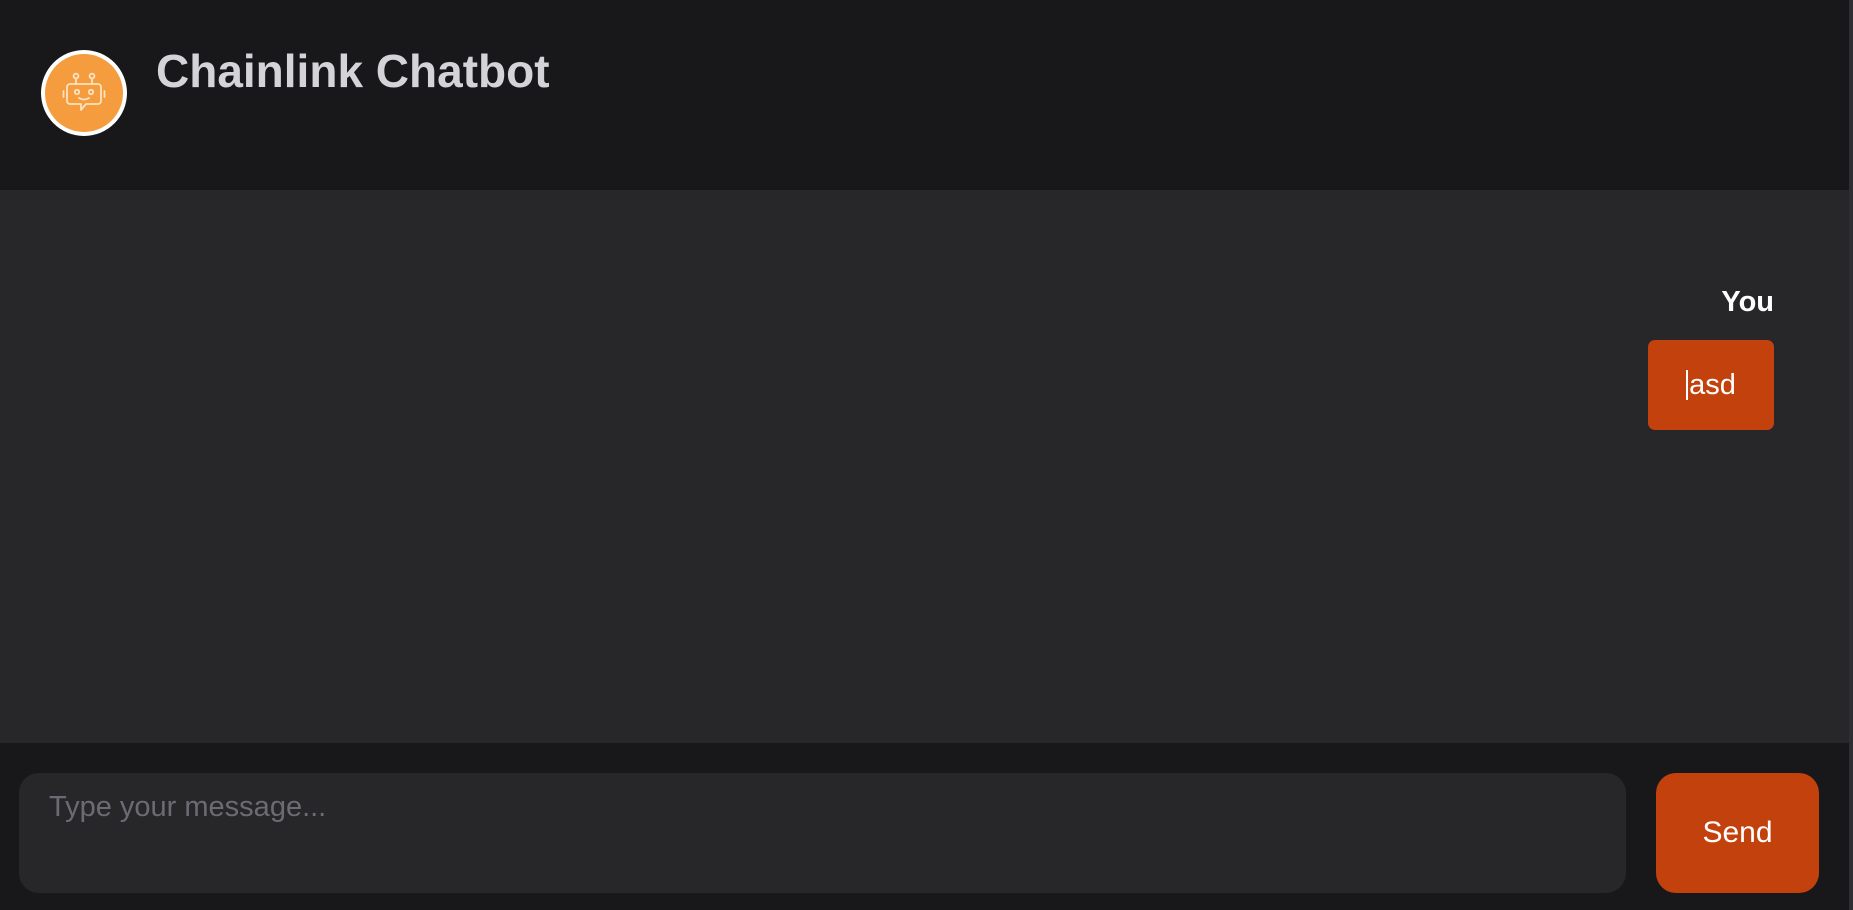  I want to click on message-sender-label: You, so click(1747, 302).